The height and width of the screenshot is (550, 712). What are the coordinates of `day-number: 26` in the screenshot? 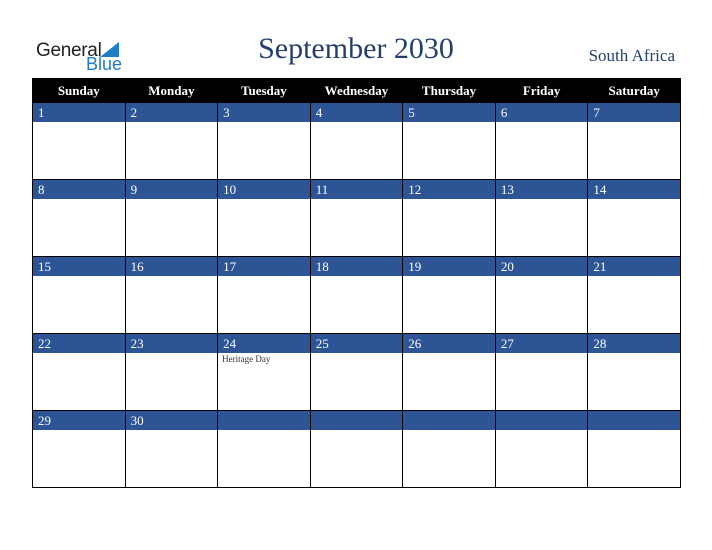 It's located at (449, 343).